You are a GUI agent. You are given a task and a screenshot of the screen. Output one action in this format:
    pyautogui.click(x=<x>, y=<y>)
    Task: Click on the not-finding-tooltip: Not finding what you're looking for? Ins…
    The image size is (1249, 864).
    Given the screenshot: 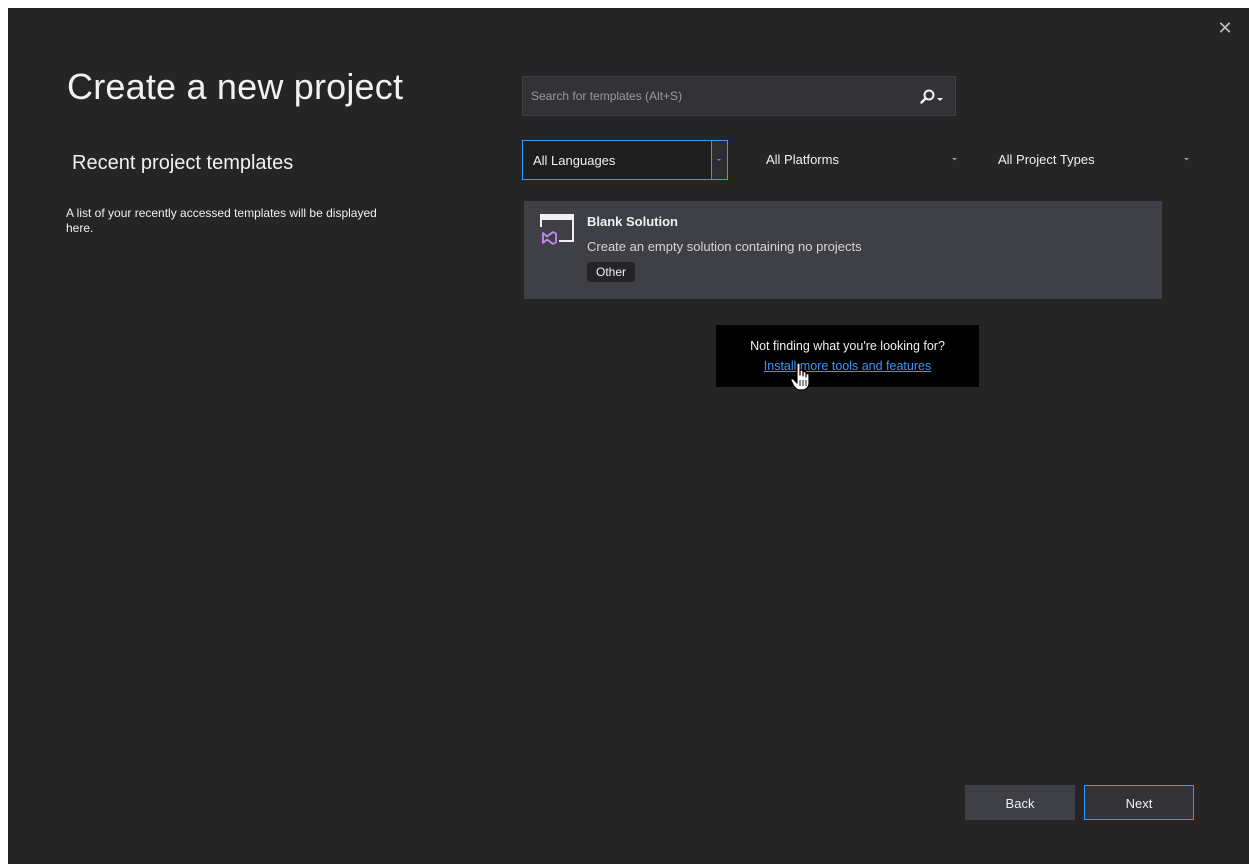 What is the action you would take?
    pyautogui.click(x=847, y=356)
    